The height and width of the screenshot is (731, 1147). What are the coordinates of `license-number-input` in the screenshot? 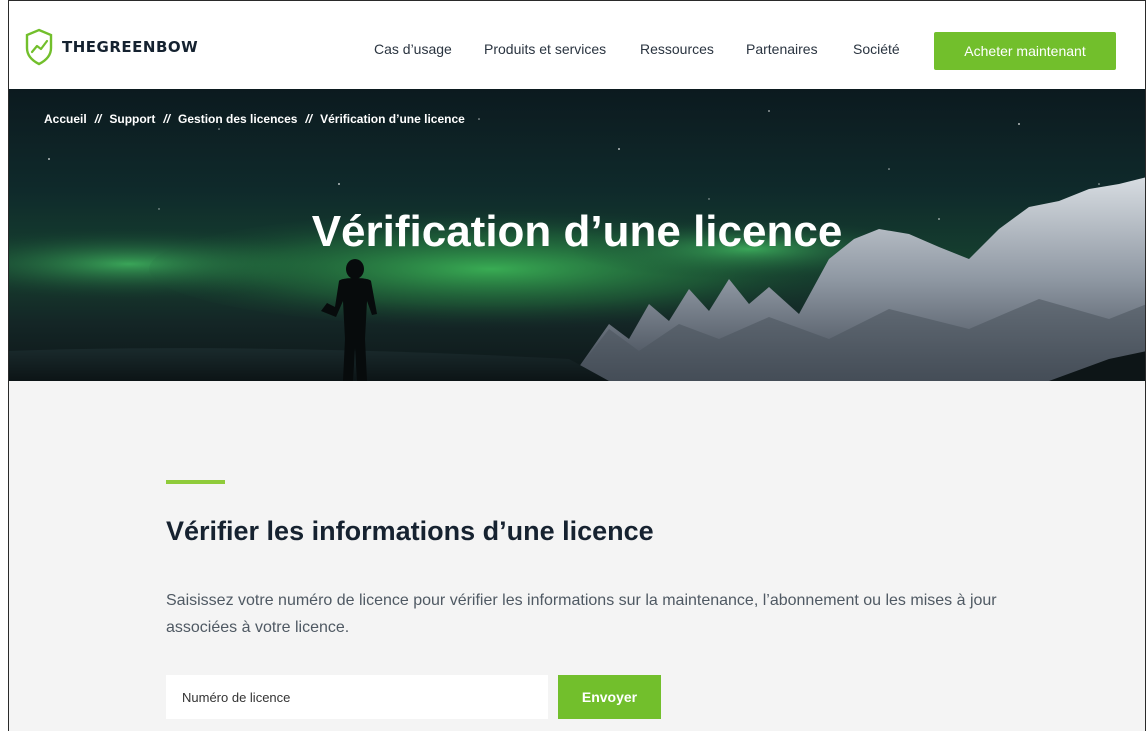 It's located at (357, 697).